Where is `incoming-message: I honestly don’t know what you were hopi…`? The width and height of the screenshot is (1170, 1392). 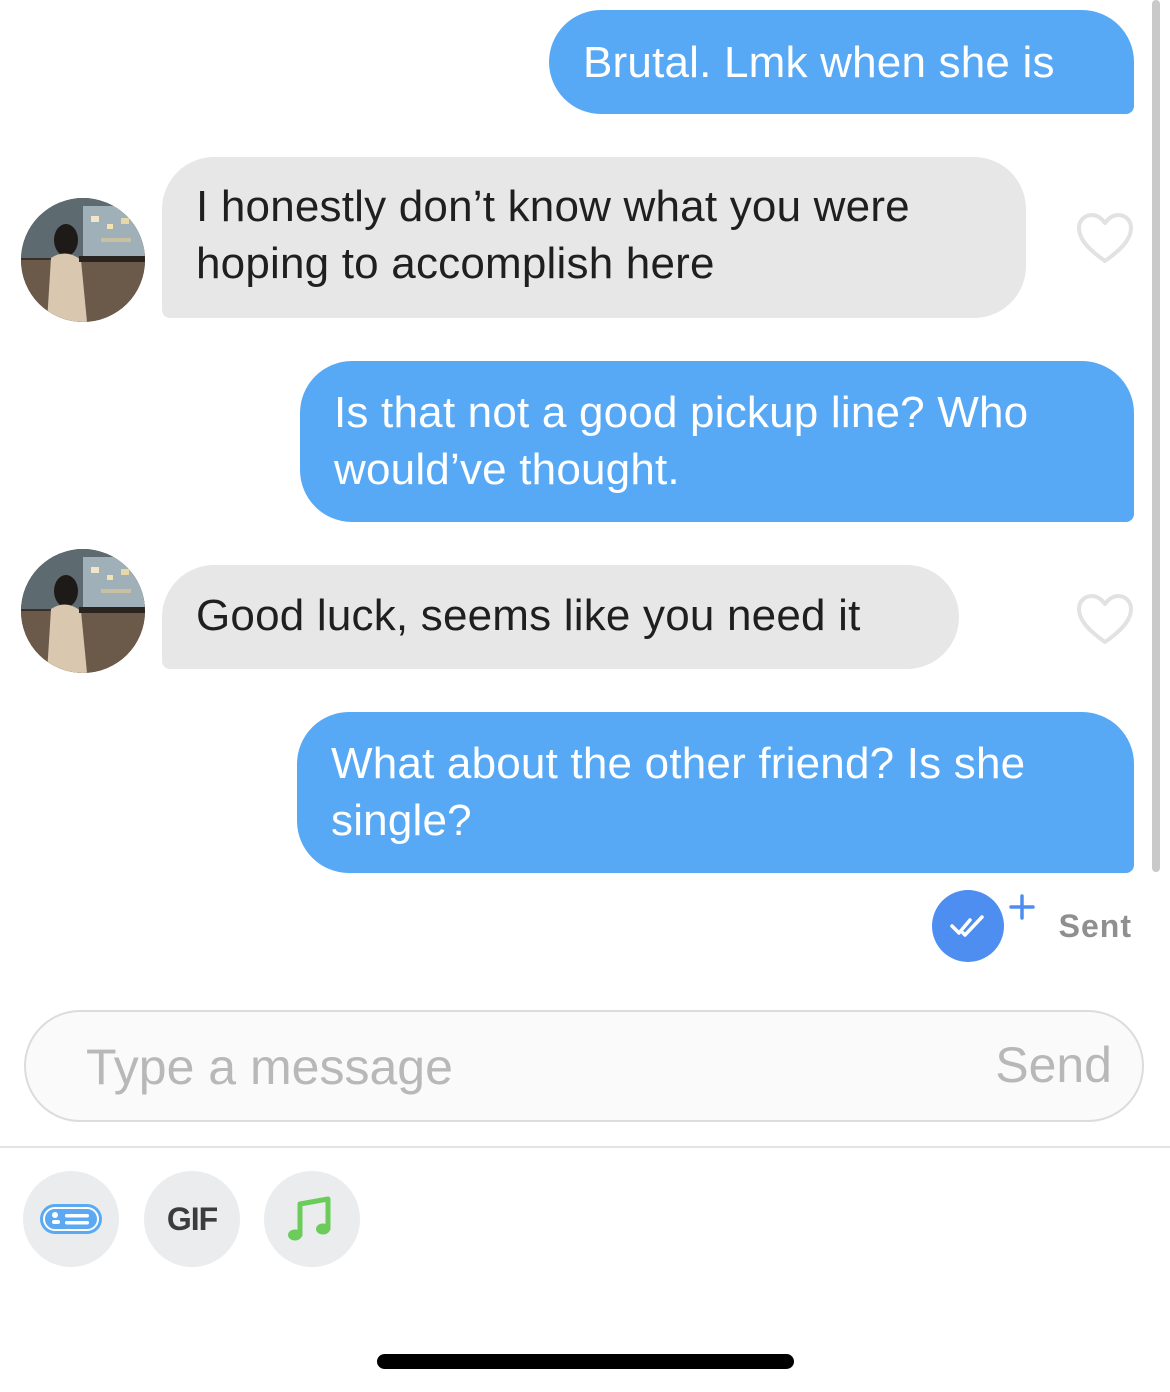
incoming-message: I honestly don’t know what you were hopi… is located at coordinates (594, 237).